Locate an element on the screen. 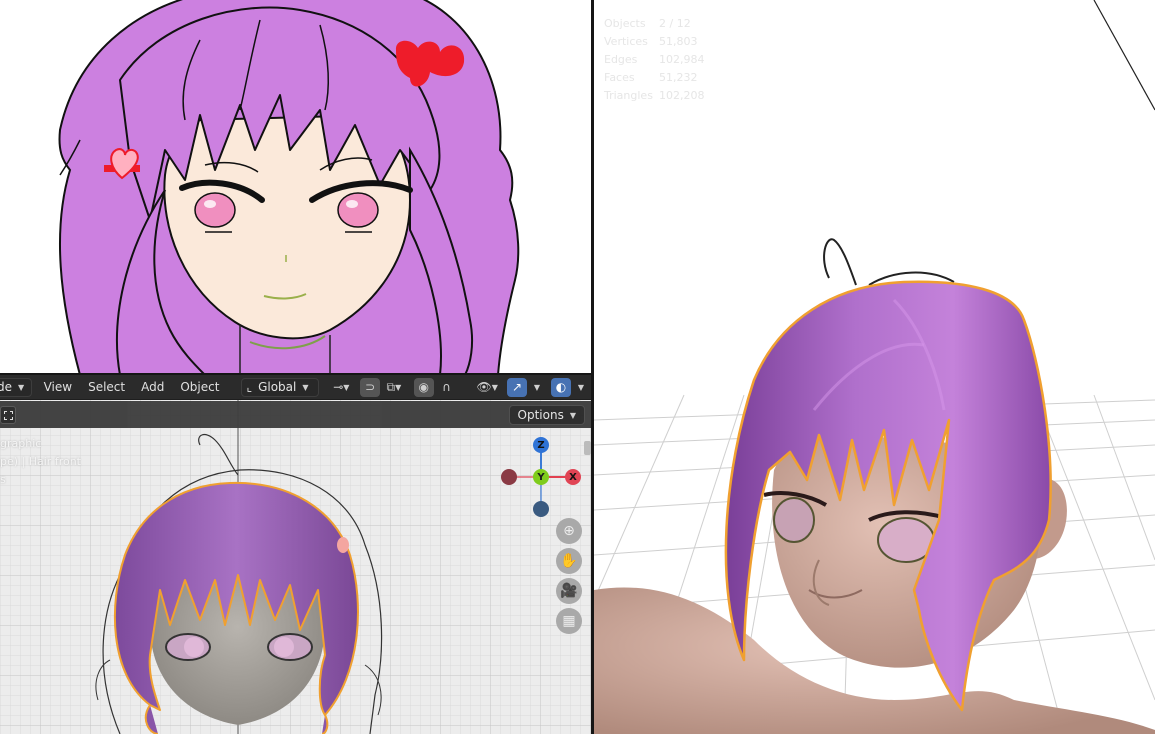 The width and height of the screenshot is (1155, 734). stat-row: Triangles 102,208 is located at coordinates (654, 96).